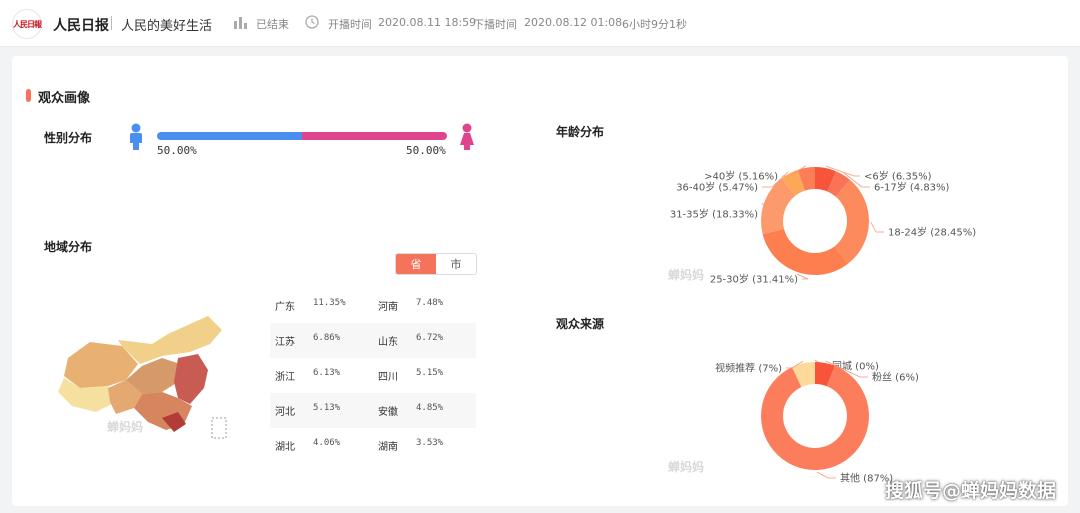 The image size is (1080, 513). Describe the element at coordinates (748, 368) in the screenshot. I see `slice-label: 视频推荐 (7%)` at that location.